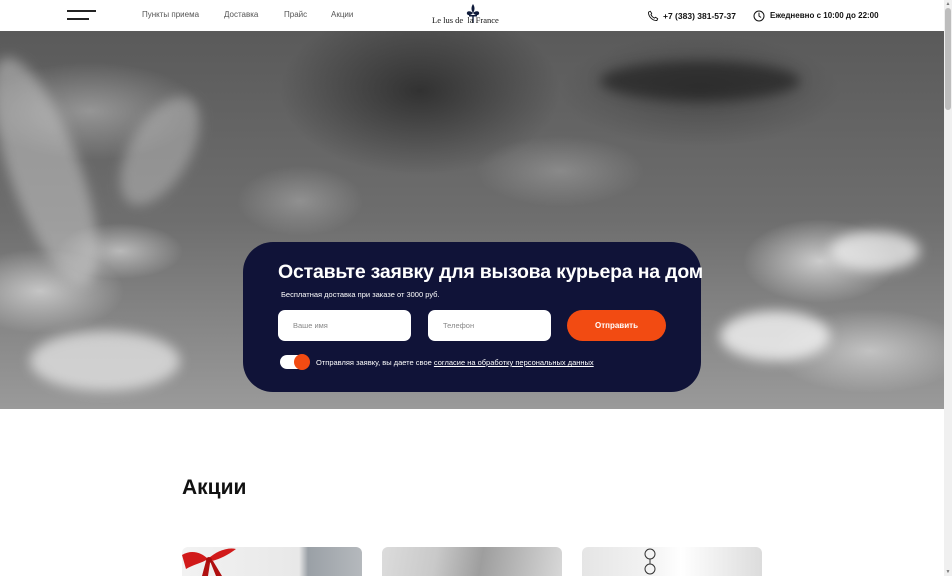 The width and height of the screenshot is (952, 576). I want to click on hours-text: Ежедневно с 10:00 до 22:00, so click(824, 15).